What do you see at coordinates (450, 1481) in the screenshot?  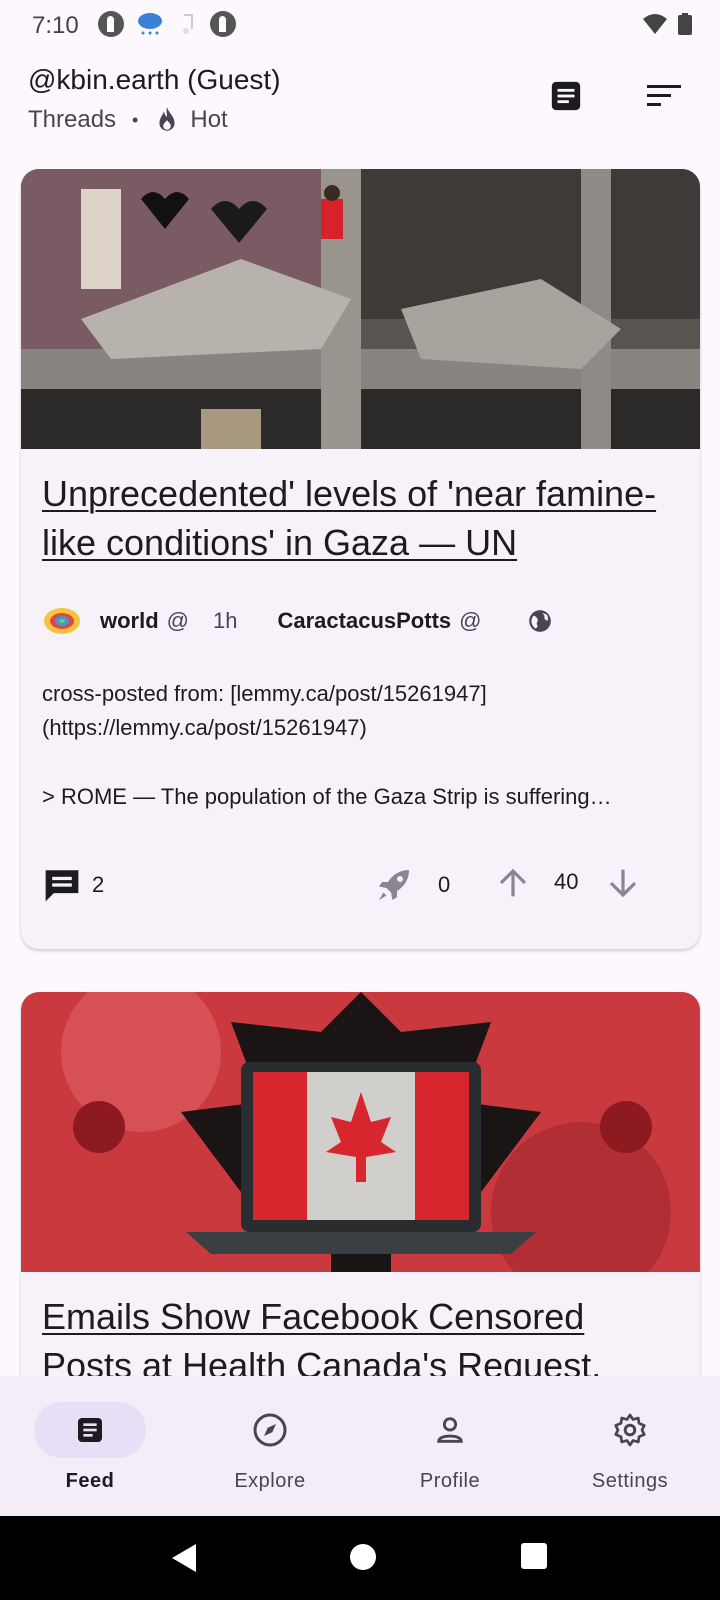 I see `nav-profile-label: Profile` at bounding box center [450, 1481].